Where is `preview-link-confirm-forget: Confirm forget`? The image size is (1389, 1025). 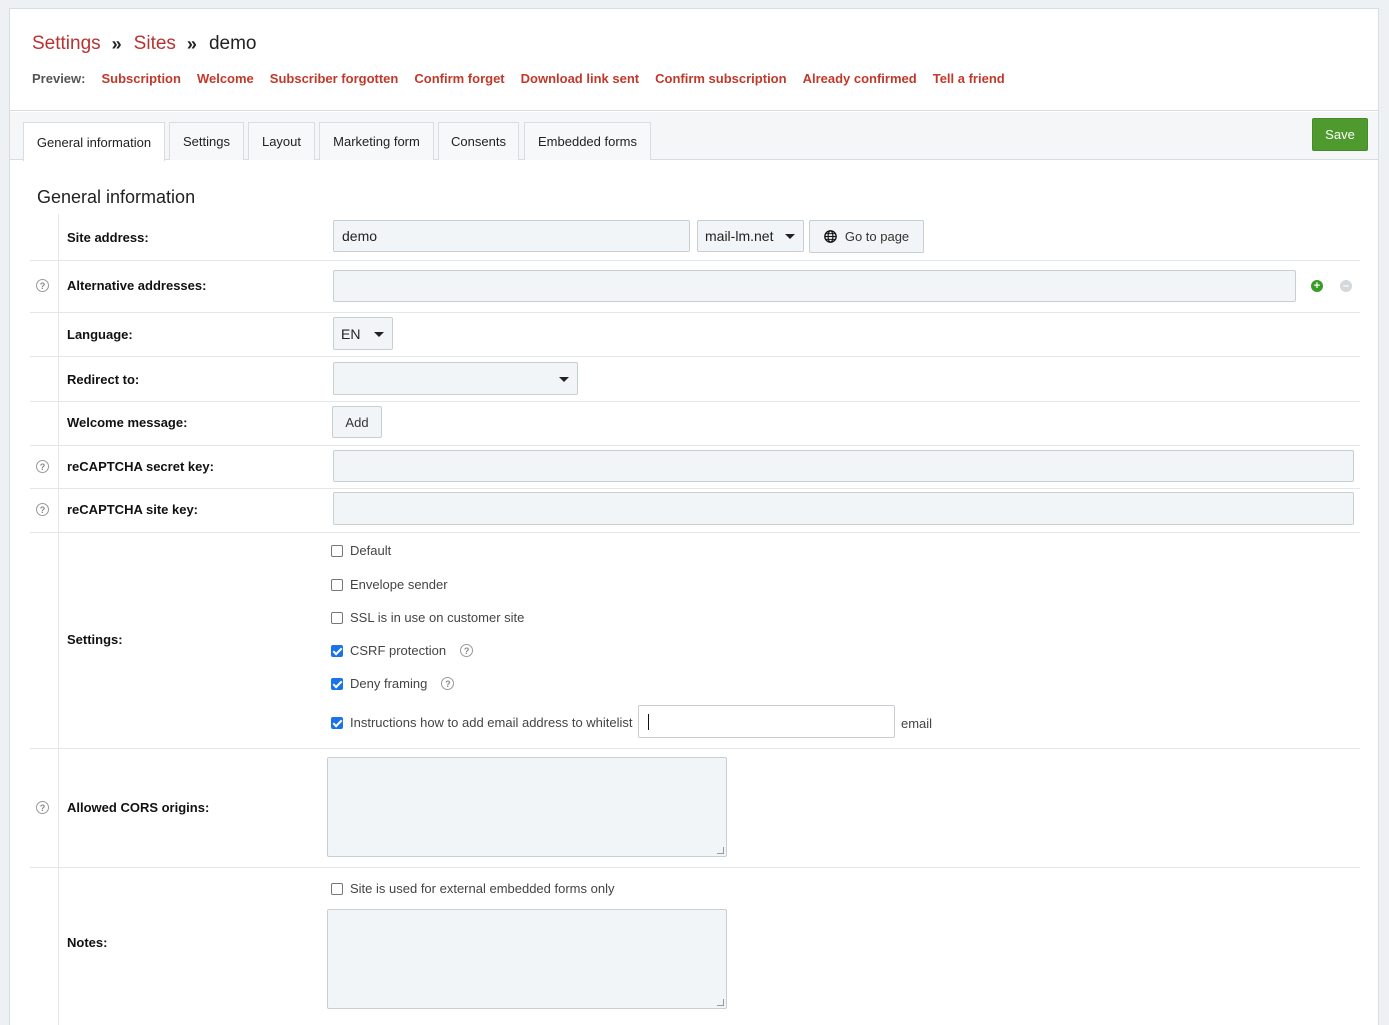
preview-link-confirm-forget: Confirm forget is located at coordinates (459, 78).